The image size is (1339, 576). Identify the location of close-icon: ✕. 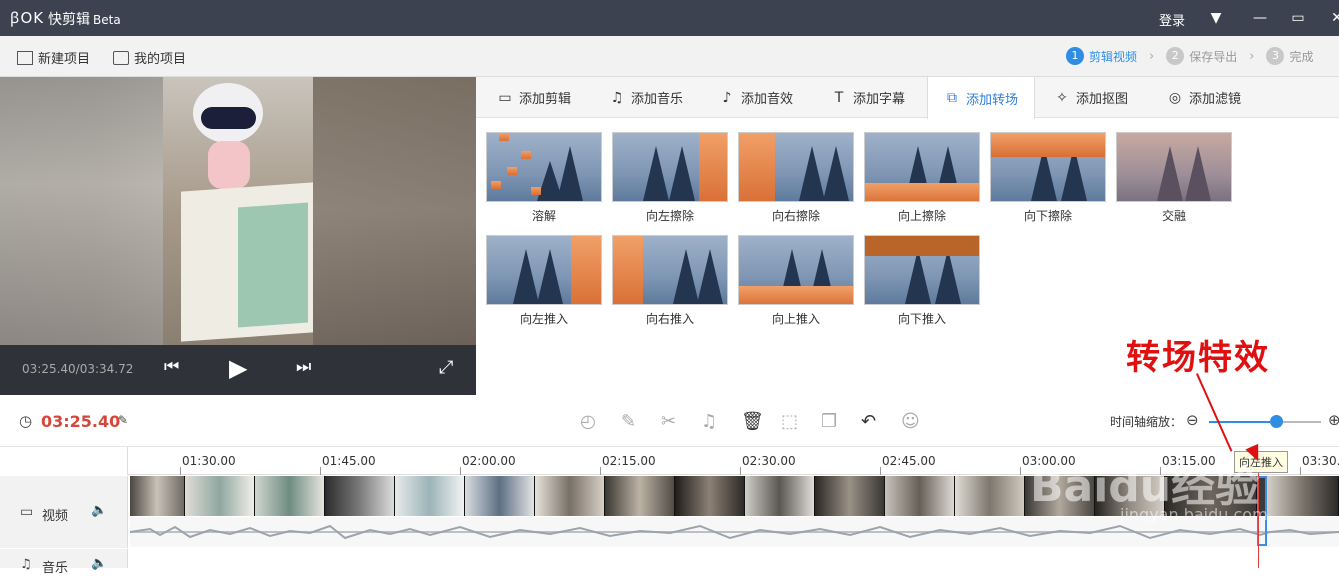
(1332, 18).